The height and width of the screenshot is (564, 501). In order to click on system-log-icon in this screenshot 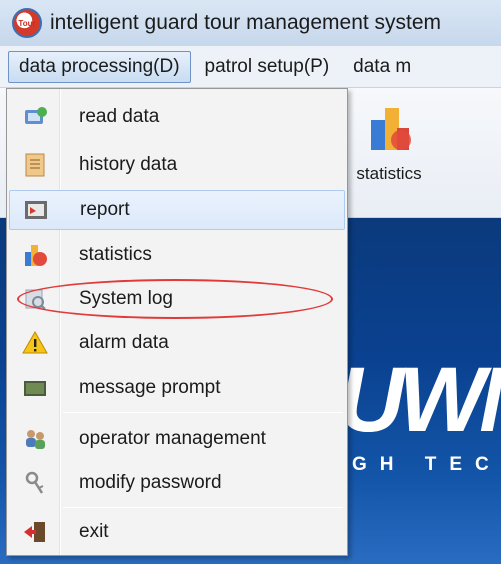, I will do `click(35, 299)`.